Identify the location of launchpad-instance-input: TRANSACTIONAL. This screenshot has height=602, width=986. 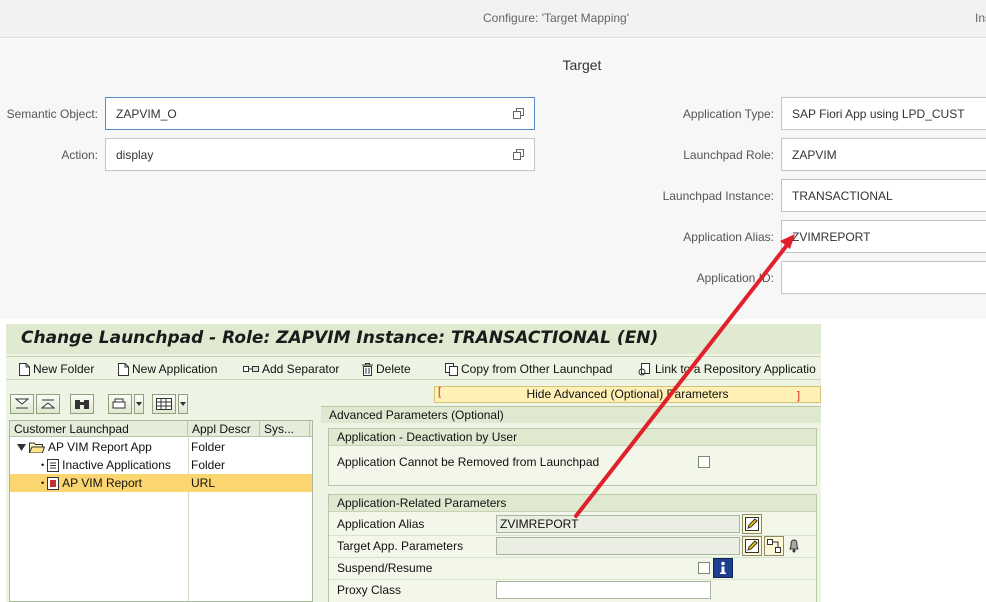
(883, 195).